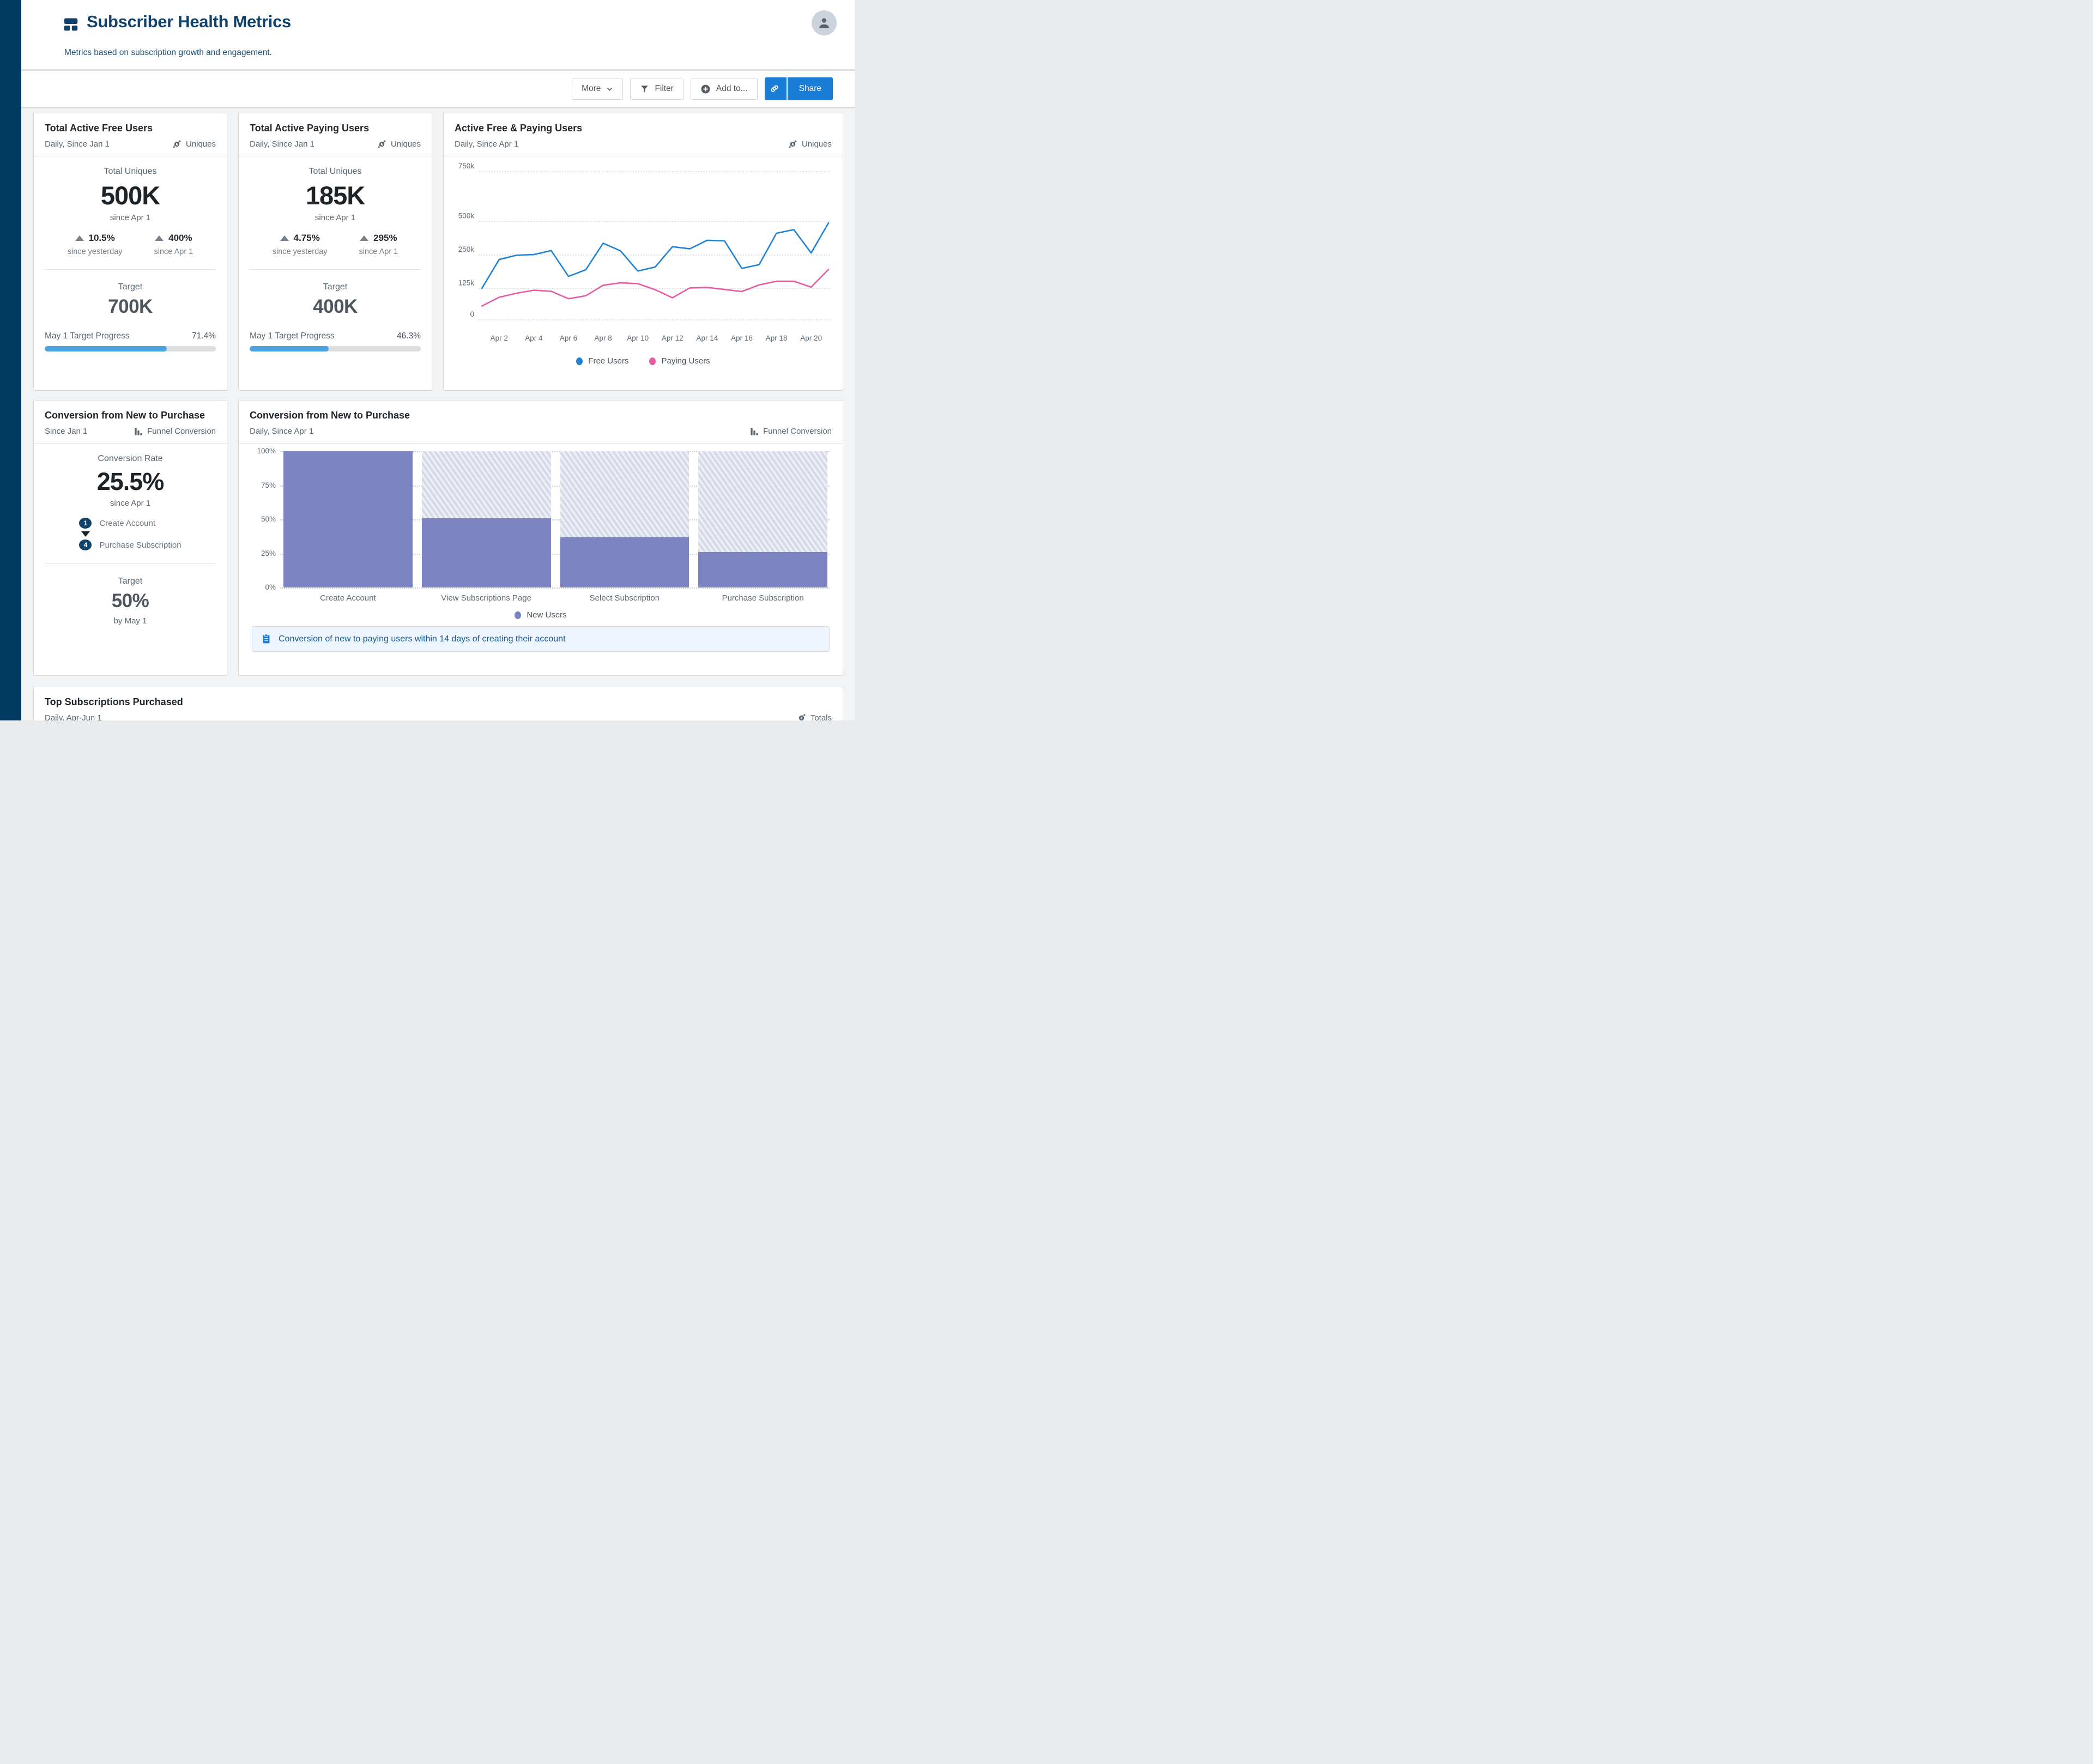  What do you see at coordinates (378, 244) in the screenshot?
I see `delta-since-apr1: 295% since Apr 1` at bounding box center [378, 244].